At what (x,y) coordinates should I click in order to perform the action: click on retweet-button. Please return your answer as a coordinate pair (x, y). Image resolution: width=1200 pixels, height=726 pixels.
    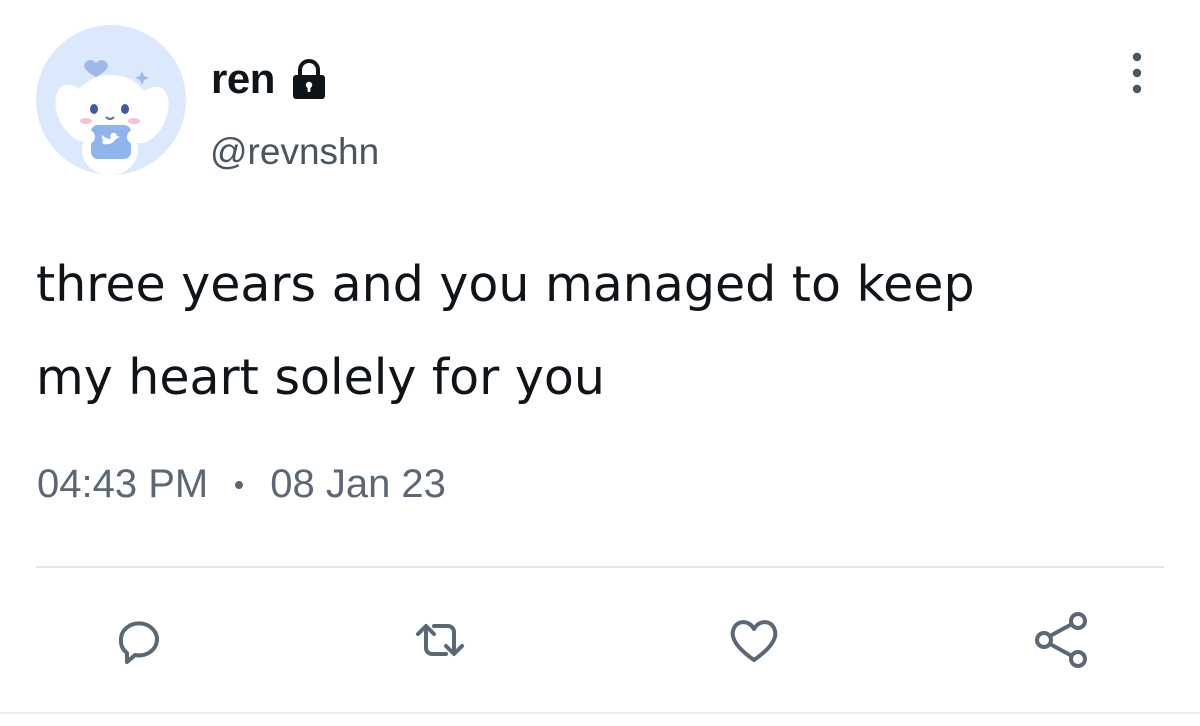
    Looking at the image, I should click on (440, 640).